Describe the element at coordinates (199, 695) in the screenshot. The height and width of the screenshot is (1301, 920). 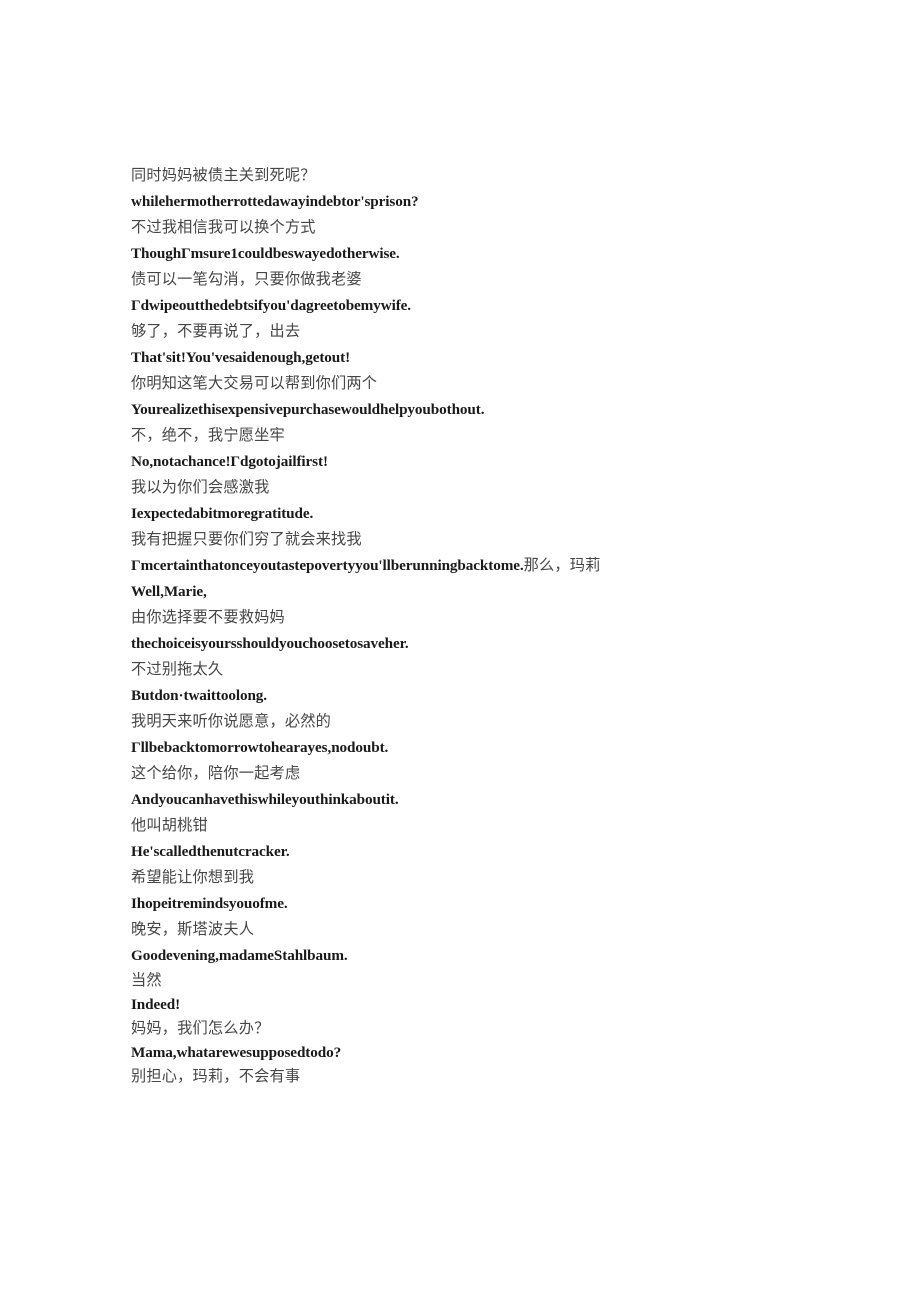
I see `subtitle-line-target: Butdon·twaittoolong.` at that location.